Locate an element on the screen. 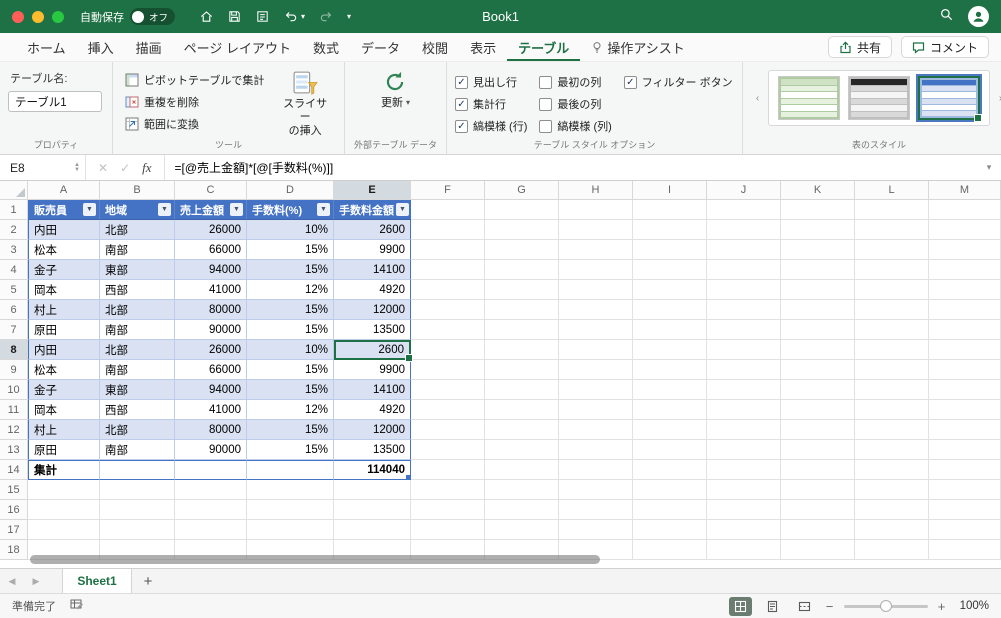 Image resolution: width=1001 pixels, height=618 pixels. cell-E13: 13500 is located at coordinates (372, 450).